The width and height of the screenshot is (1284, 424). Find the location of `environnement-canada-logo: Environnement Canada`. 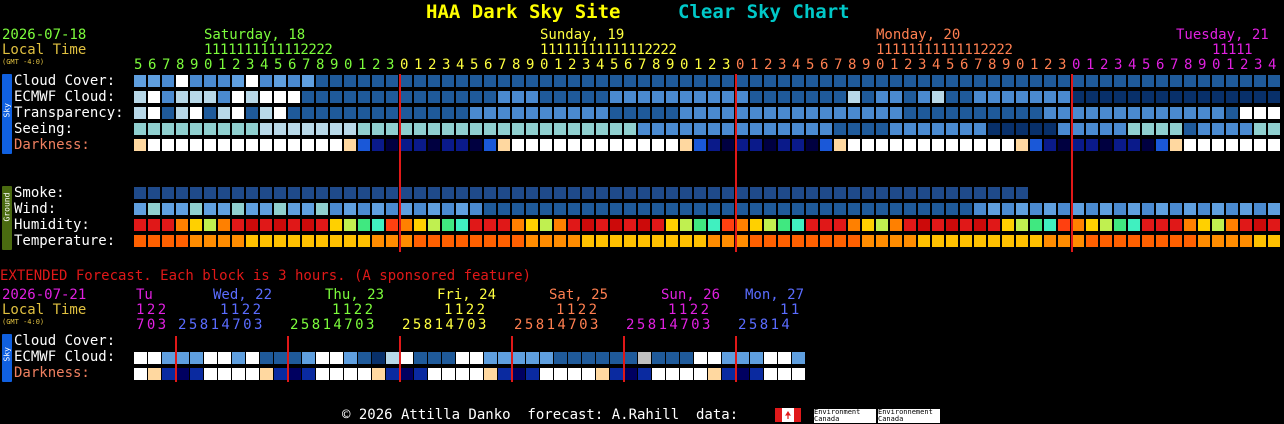

environnement-canada-logo: Environnement Canada is located at coordinates (909, 416).